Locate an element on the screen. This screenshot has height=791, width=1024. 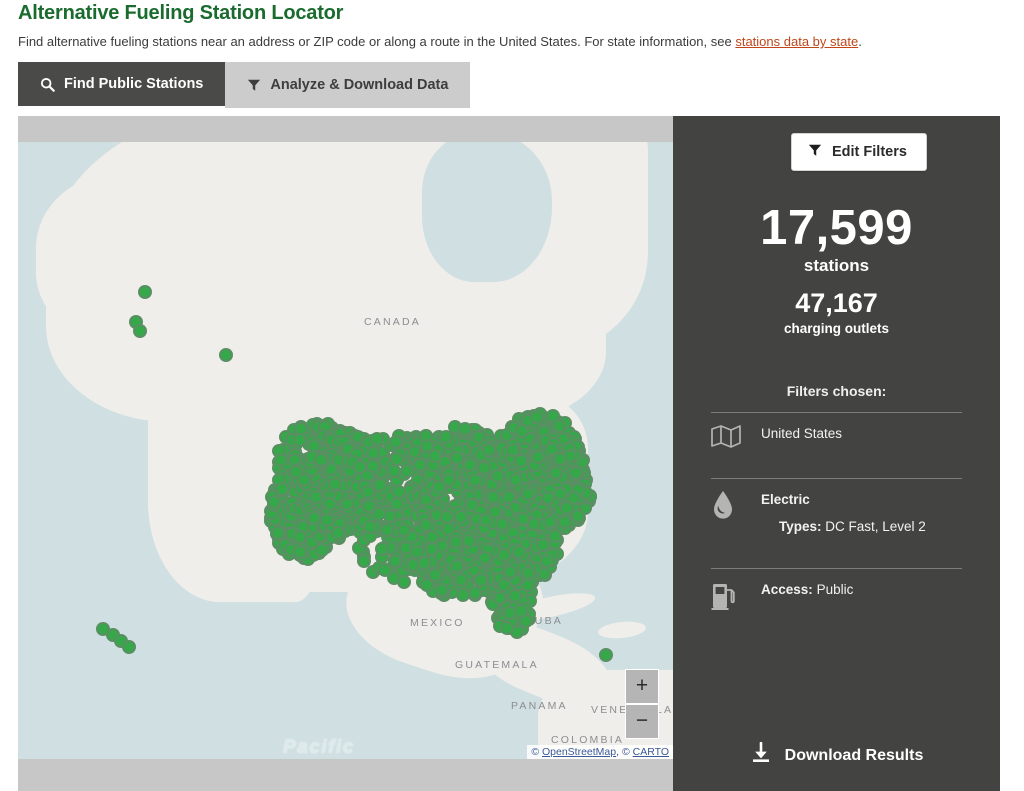
map-attribution: © OpenStreetMap, © CARTO is located at coordinates (600, 752).